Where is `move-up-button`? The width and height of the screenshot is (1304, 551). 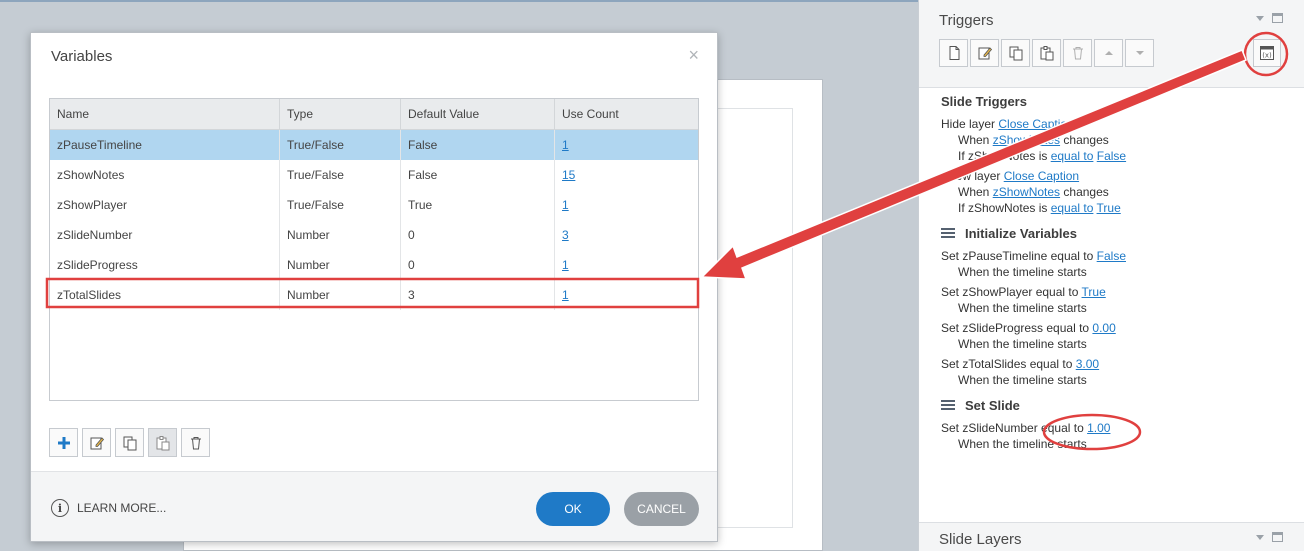
move-up-button is located at coordinates (1108, 53).